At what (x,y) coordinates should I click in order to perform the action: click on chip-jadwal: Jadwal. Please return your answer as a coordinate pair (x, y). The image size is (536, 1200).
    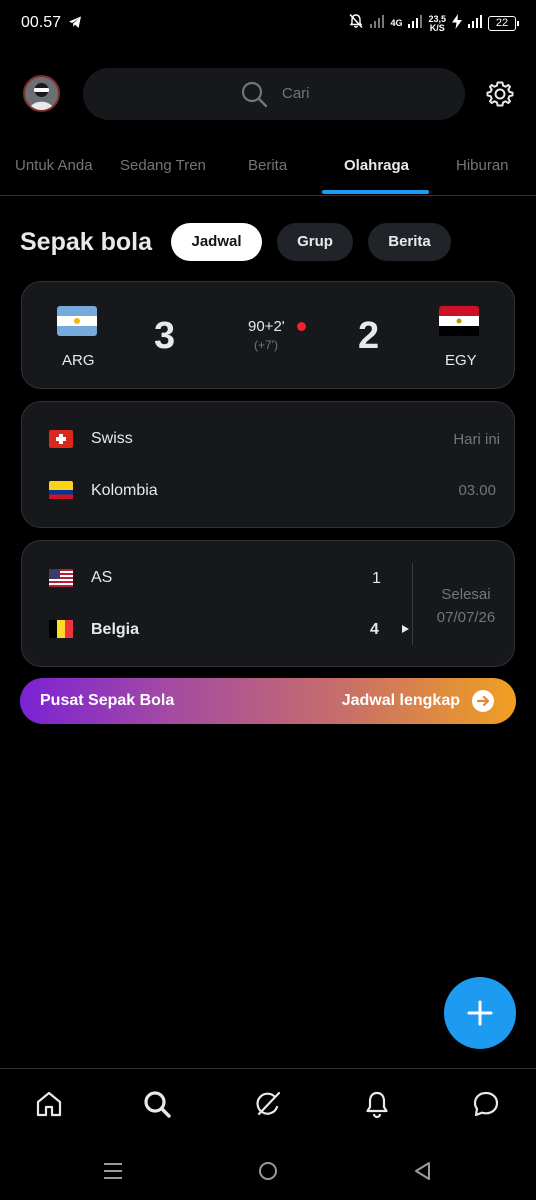
    Looking at the image, I should click on (216, 242).